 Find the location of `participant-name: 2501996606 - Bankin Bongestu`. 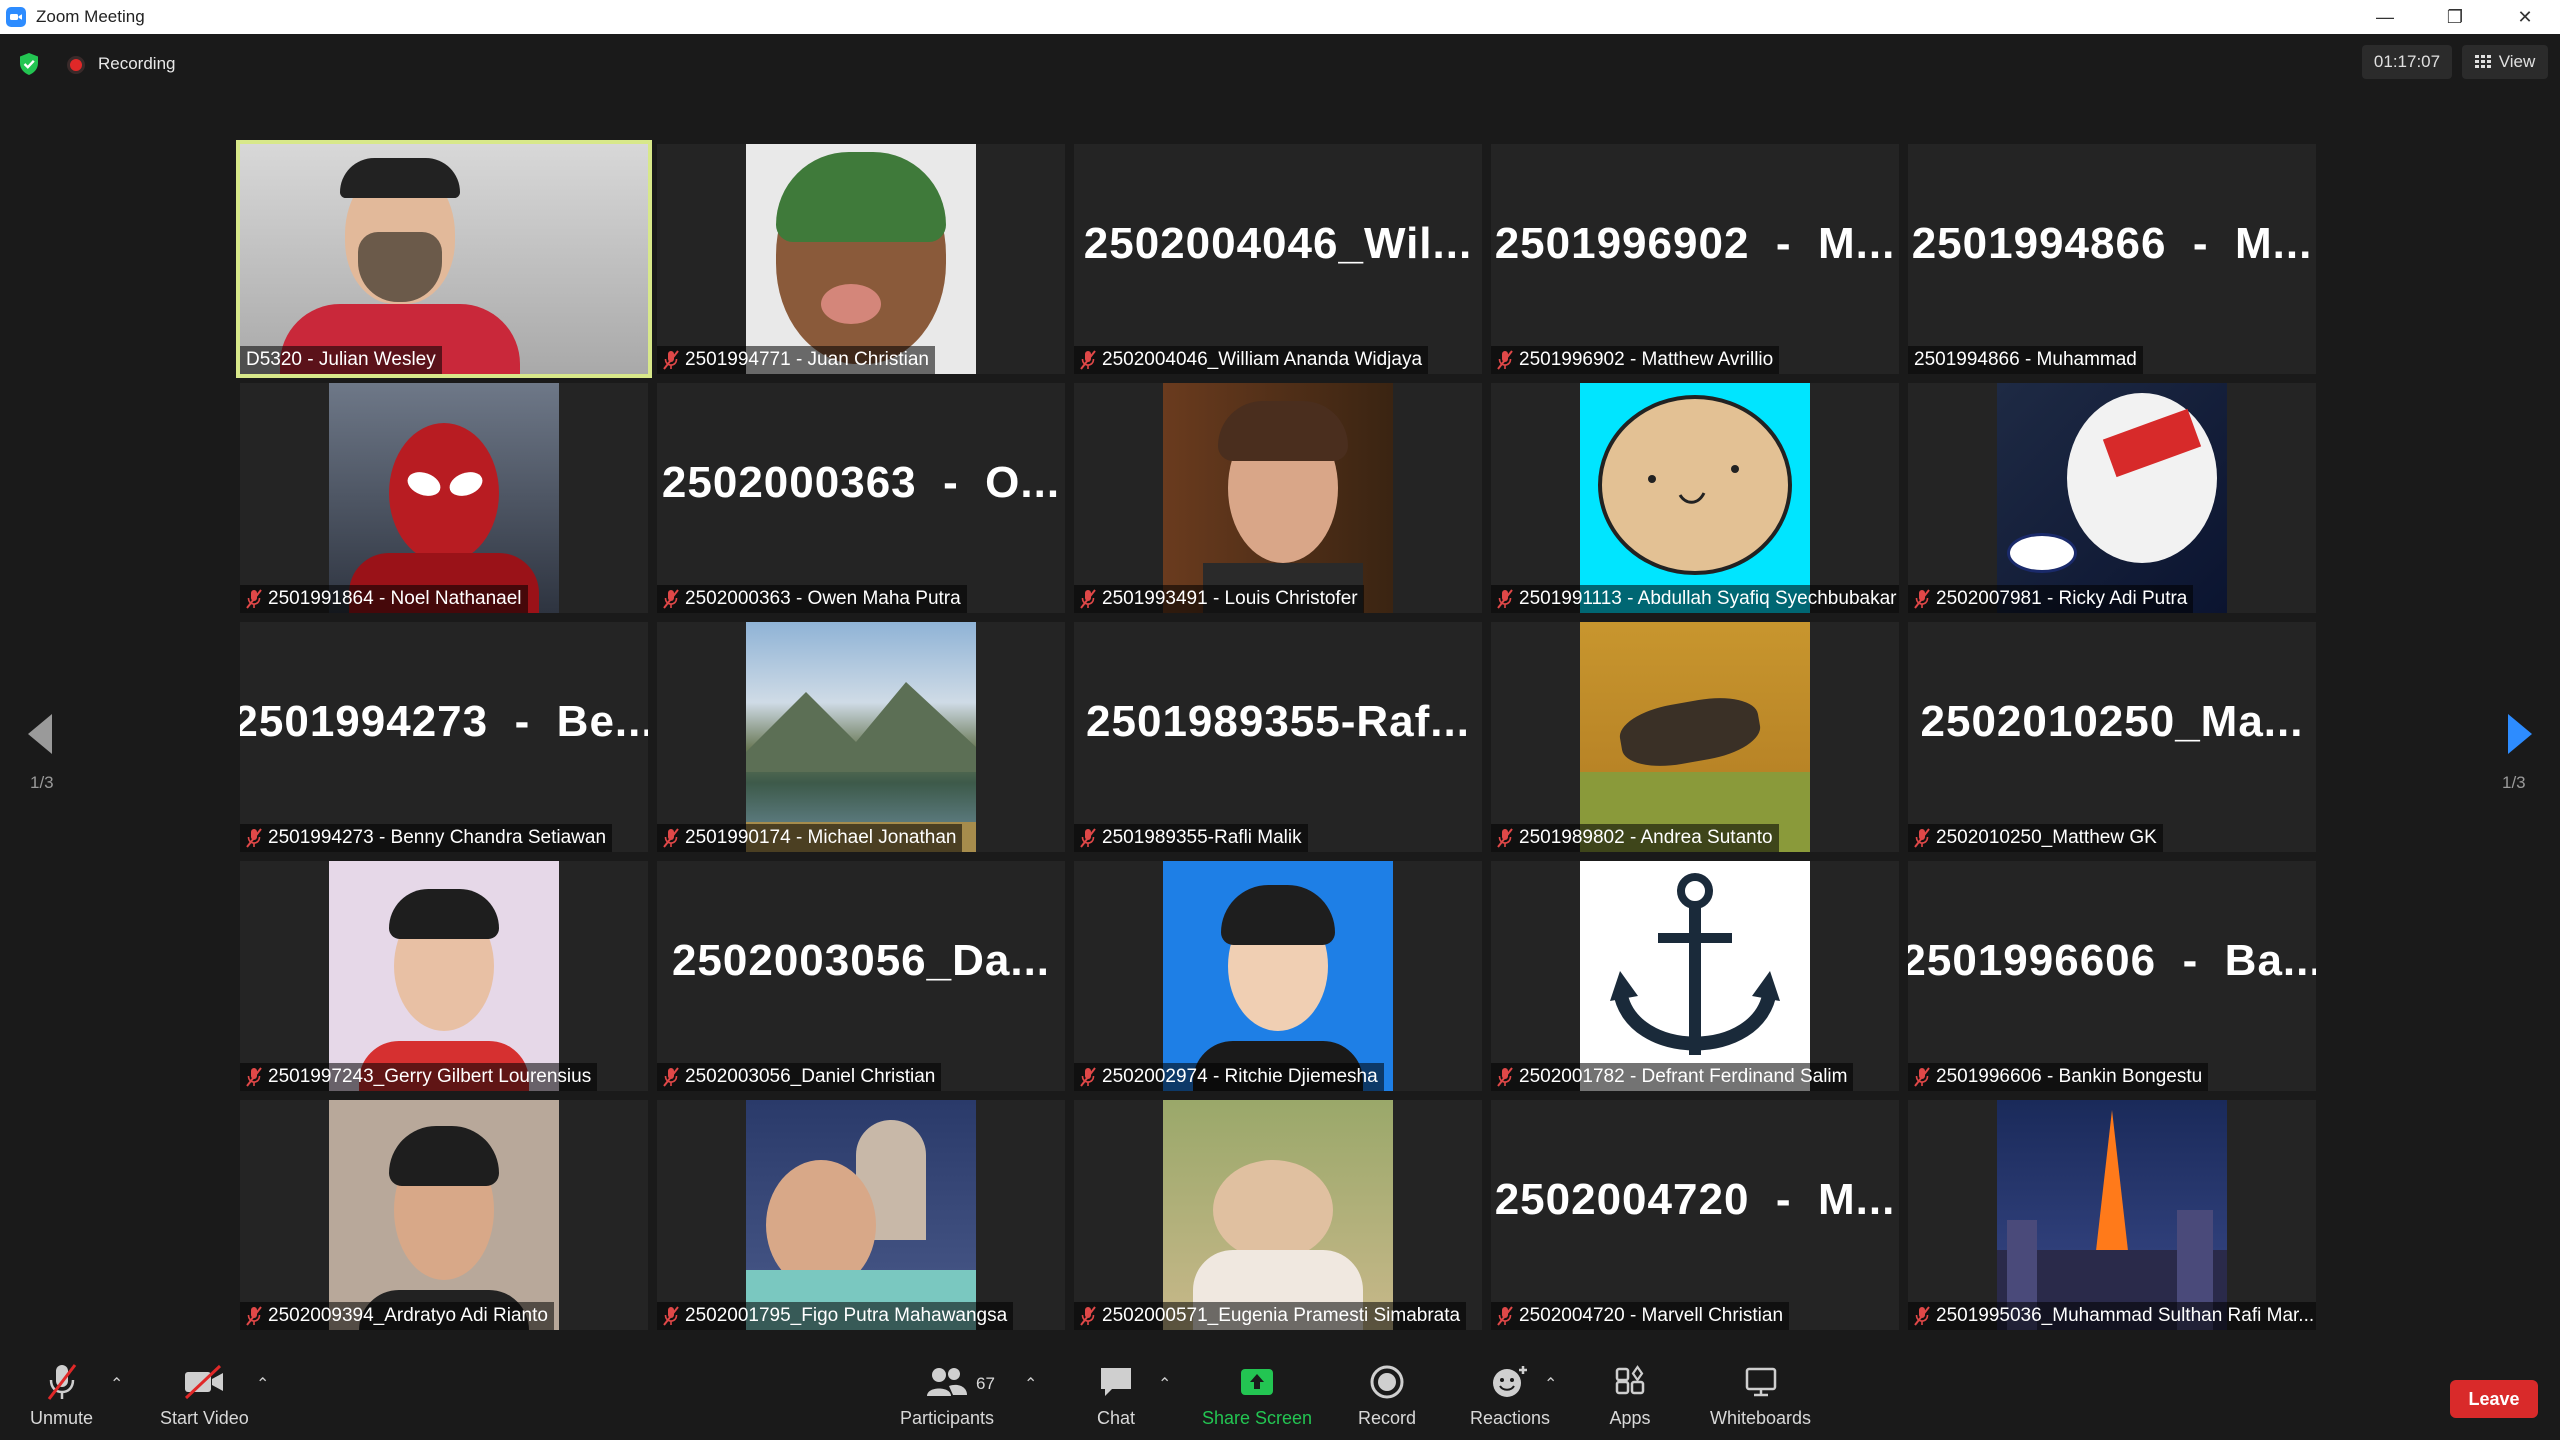

participant-name: 2501996606 - Bankin Bongestu is located at coordinates (2069, 1076).